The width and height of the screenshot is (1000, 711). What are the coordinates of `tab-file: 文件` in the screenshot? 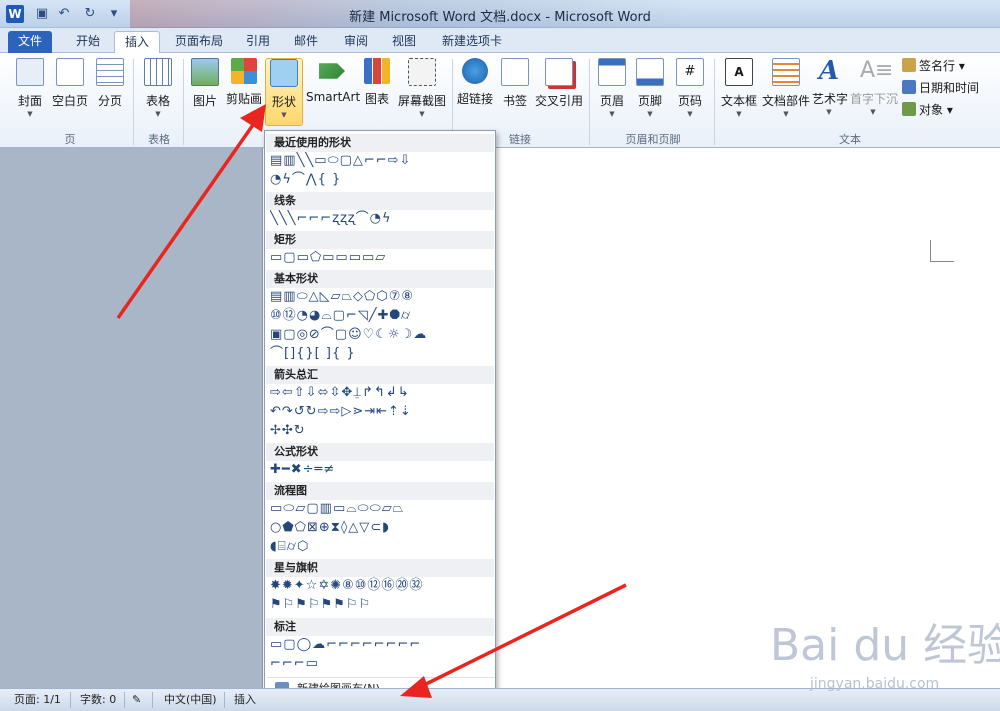 It's located at (30, 42).